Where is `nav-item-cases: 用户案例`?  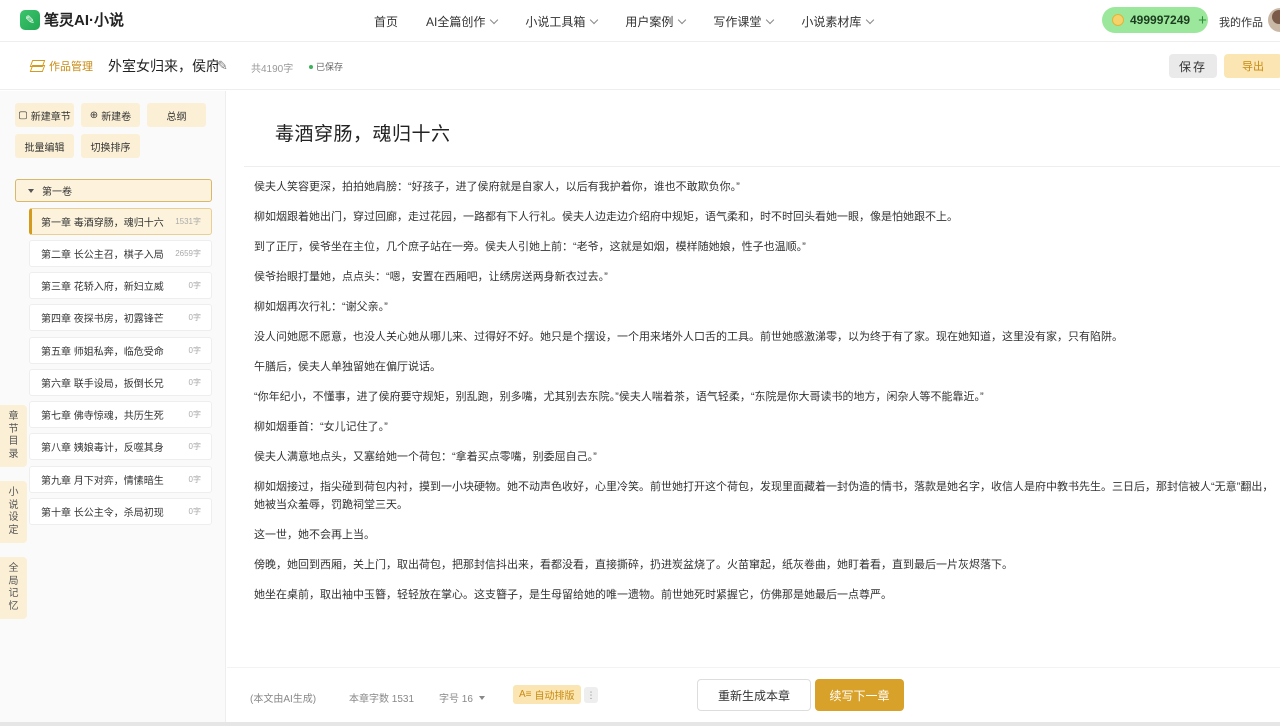 nav-item-cases: 用户案例 is located at coordinates (656, 21).